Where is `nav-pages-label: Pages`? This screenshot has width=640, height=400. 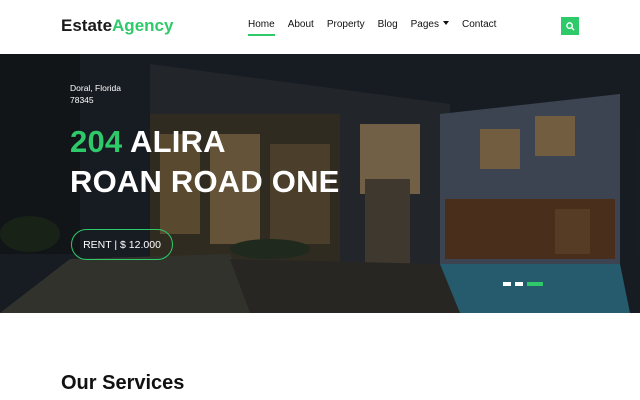
nav-pages-label: Pages is located at coordinates (424, 24).